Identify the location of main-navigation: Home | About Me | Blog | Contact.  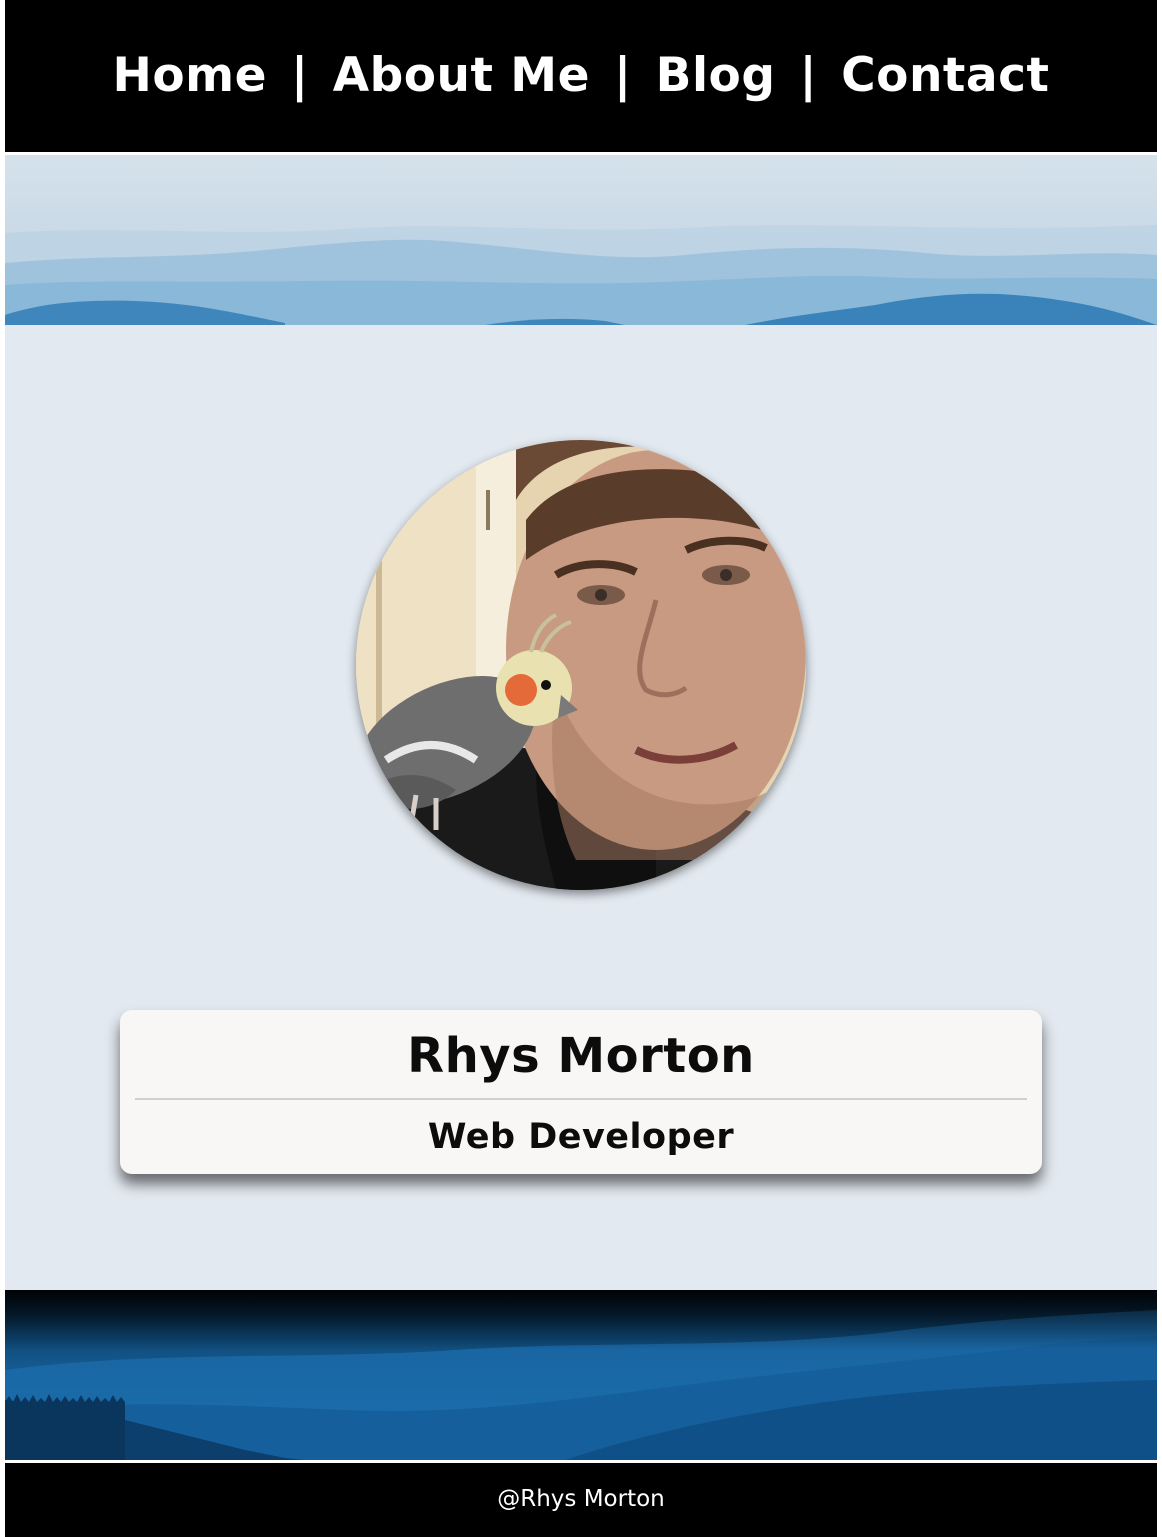
(581, 76).